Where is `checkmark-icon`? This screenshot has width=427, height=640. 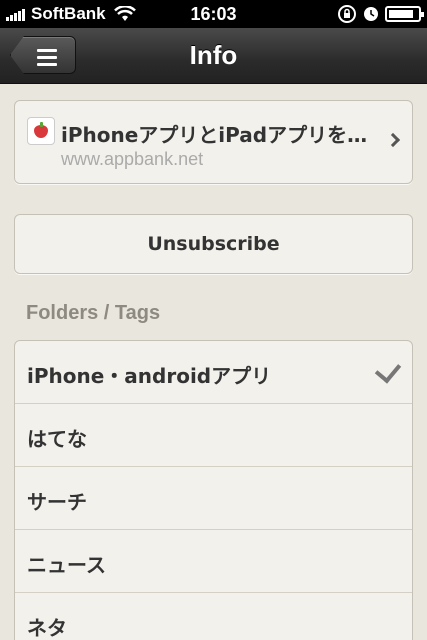 checkmark-icon is located at coordinates (388, 370).